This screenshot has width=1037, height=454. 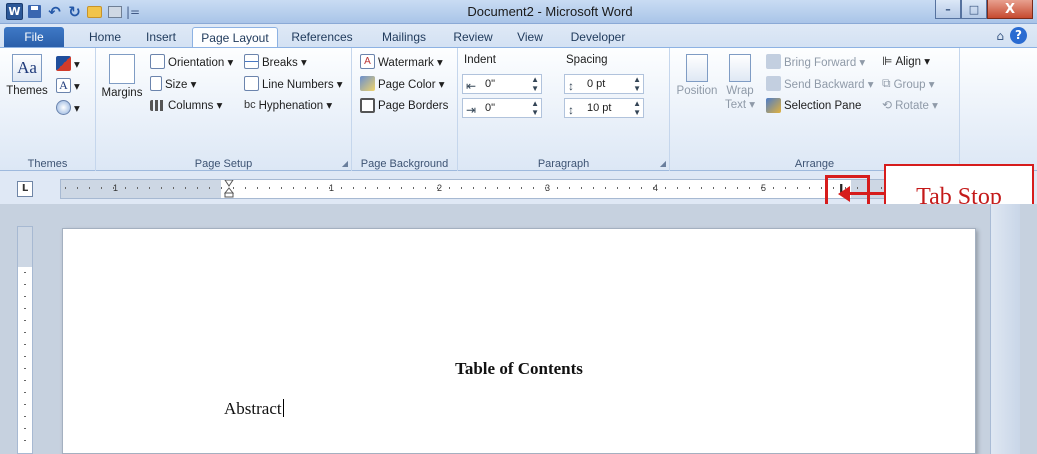 What do you see at coordinates (68, 85) in the screenshot?
I see `theme-fonts-button: A ▾` at bounding box center [68, 85].